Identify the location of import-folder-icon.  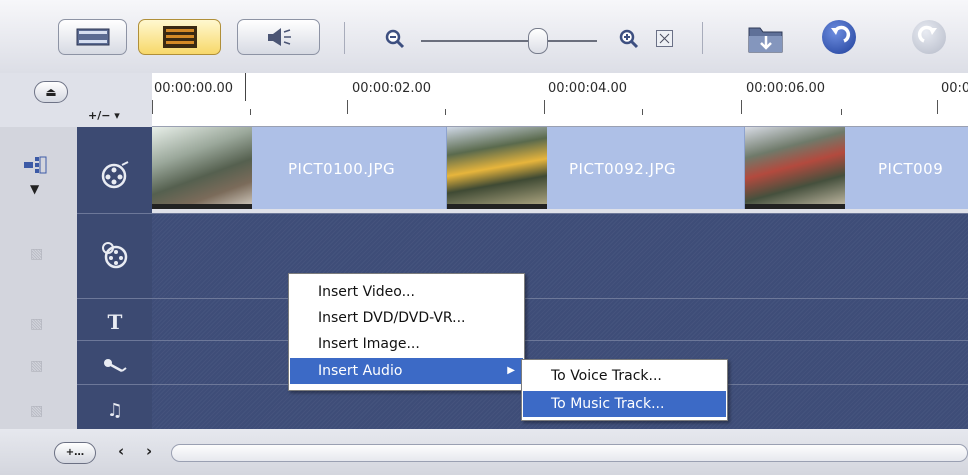
(766, 38).